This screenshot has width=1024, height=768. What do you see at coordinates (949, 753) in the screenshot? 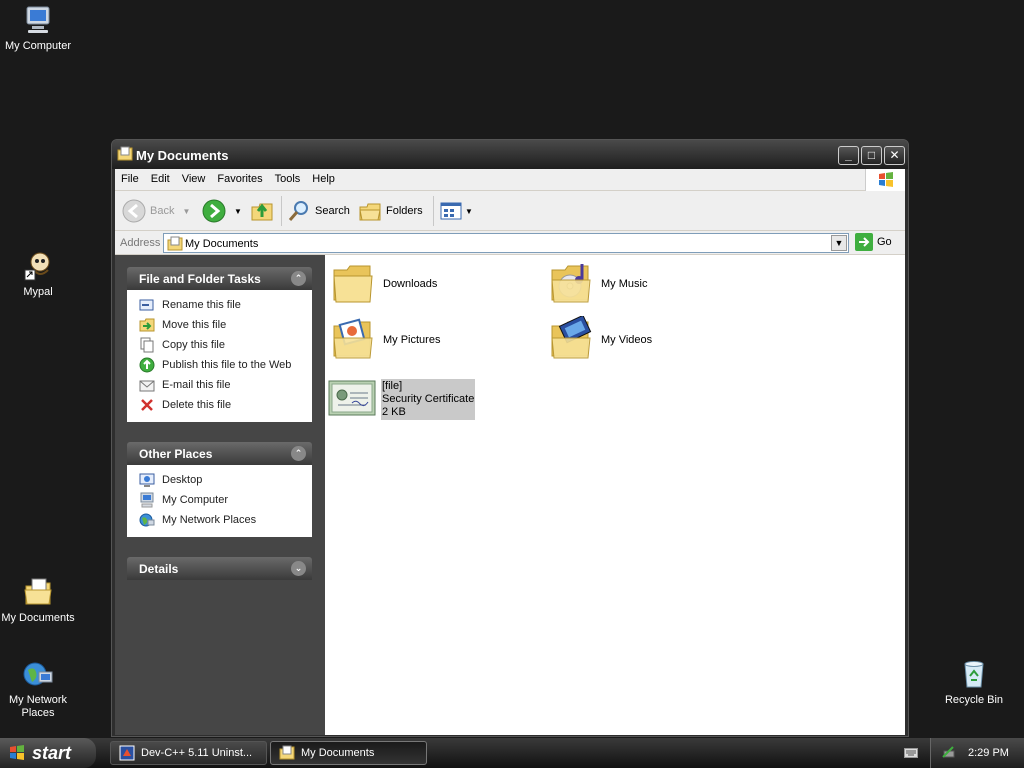
I see `safely-remove-hardware-icon` at bounding box center [949, 753].